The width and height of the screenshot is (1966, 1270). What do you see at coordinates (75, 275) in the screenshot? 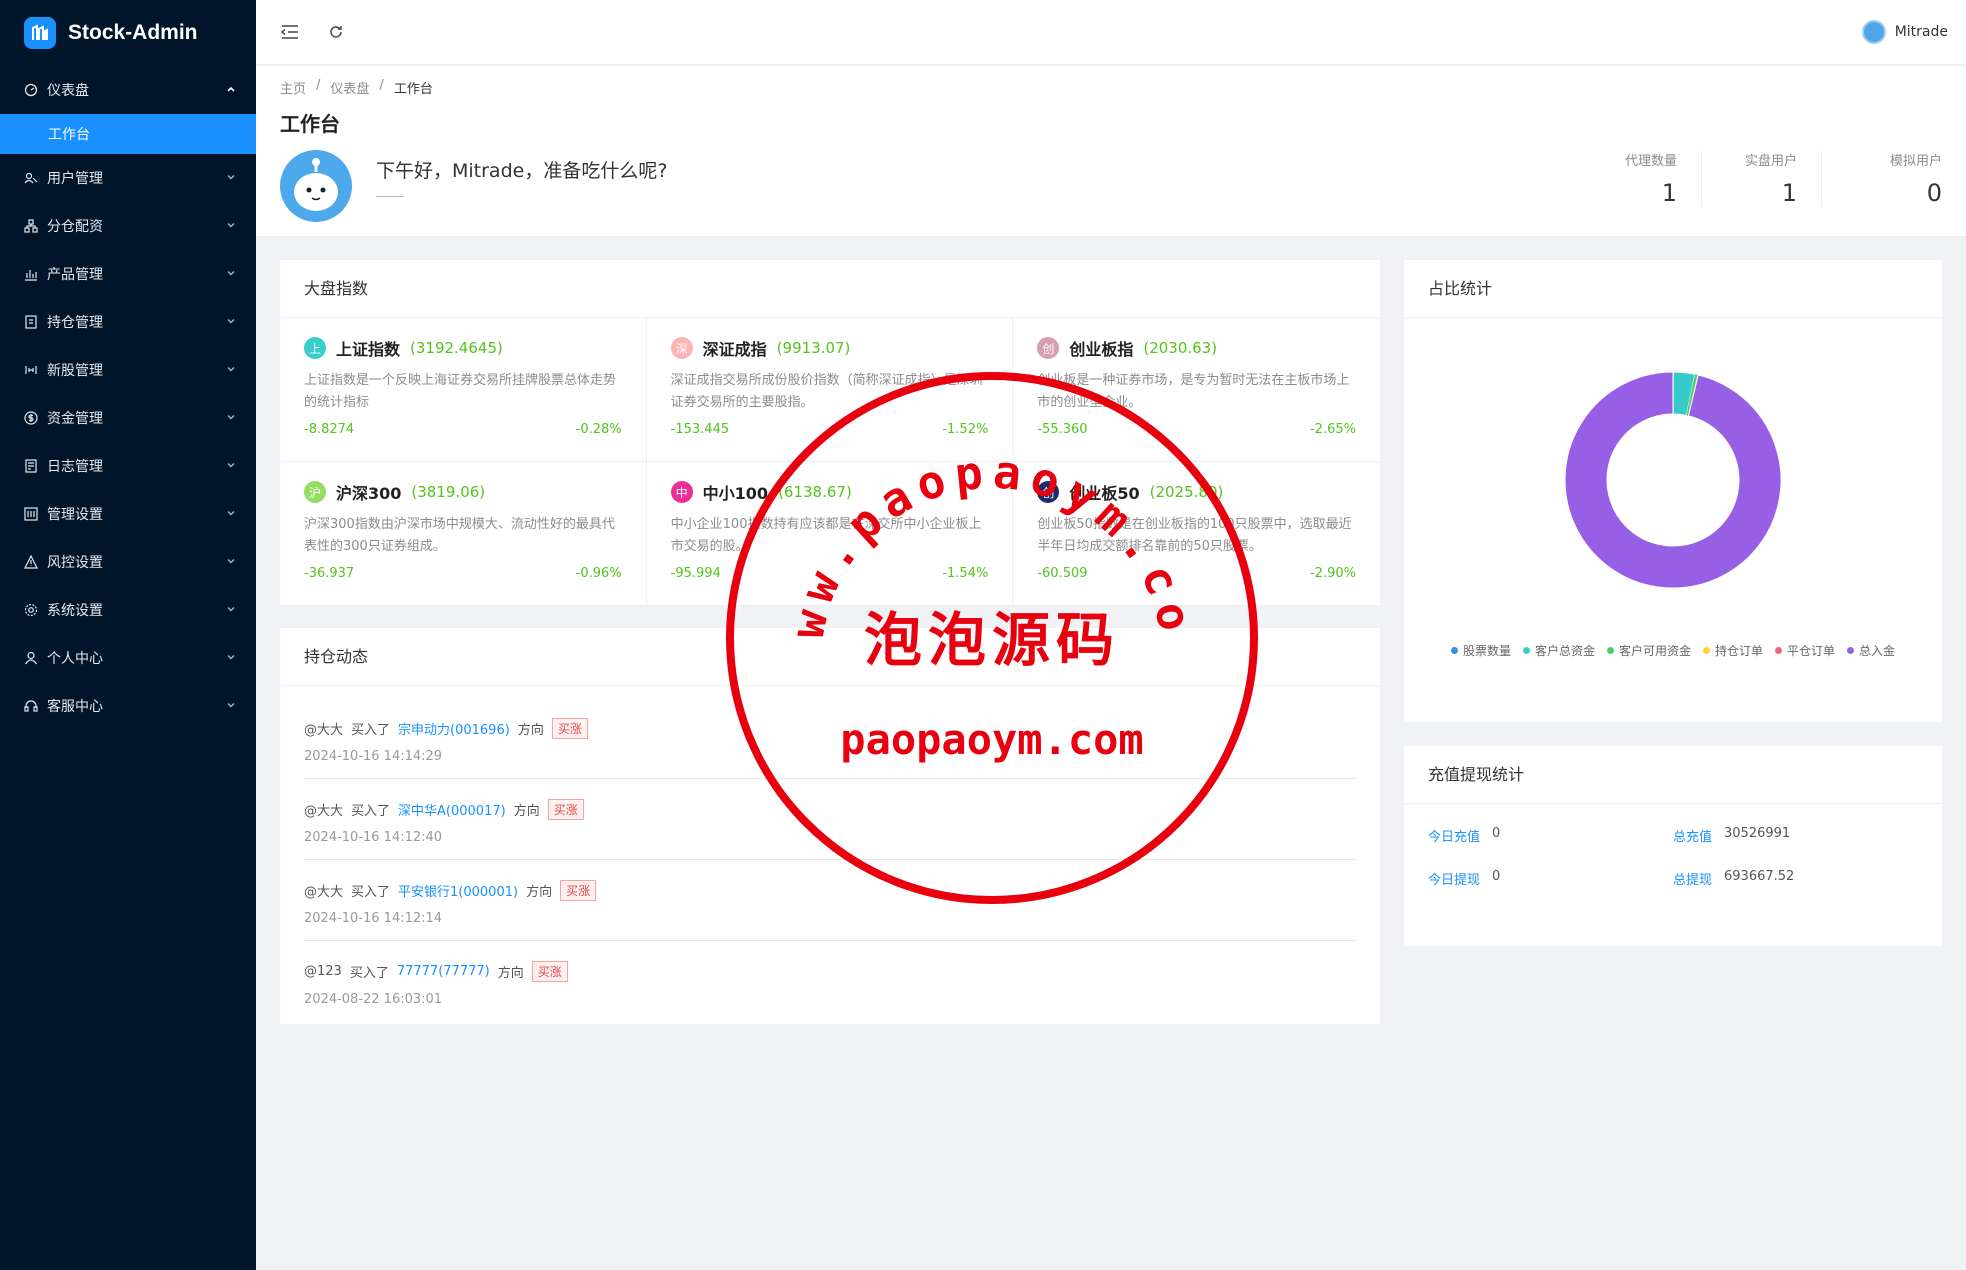
I see `sidebar-item-label: 产品管理` at bounding box center [75, 275].